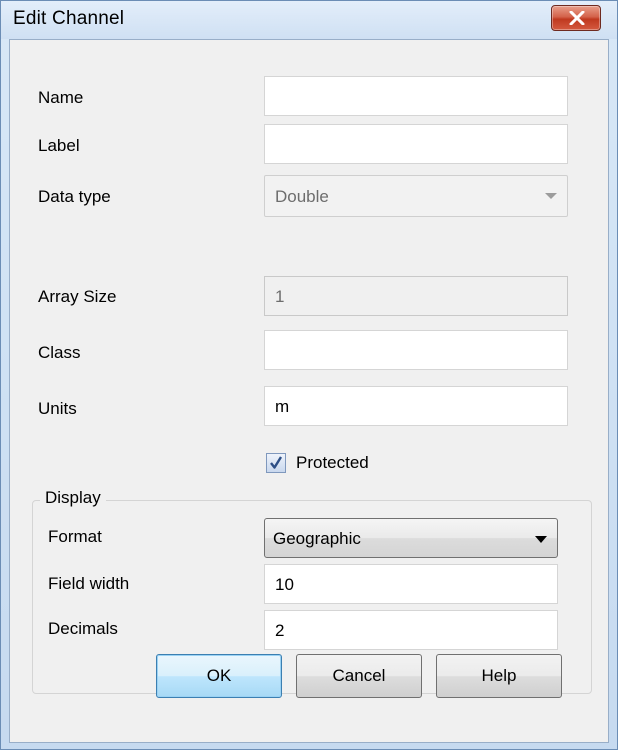  I want to click on field-width-label: Field width, so click(89, 583).